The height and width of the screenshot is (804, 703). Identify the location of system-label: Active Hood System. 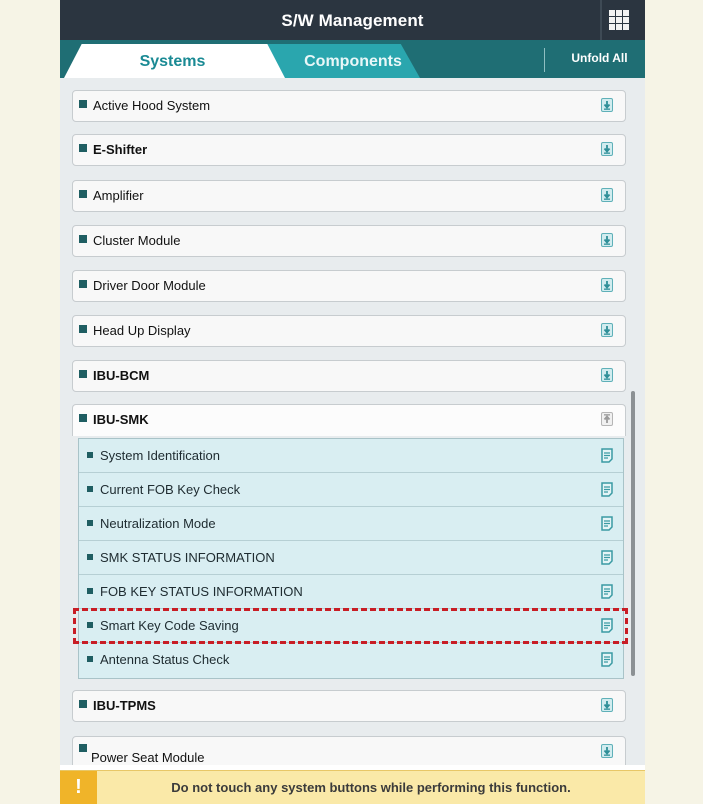
(152, 105).